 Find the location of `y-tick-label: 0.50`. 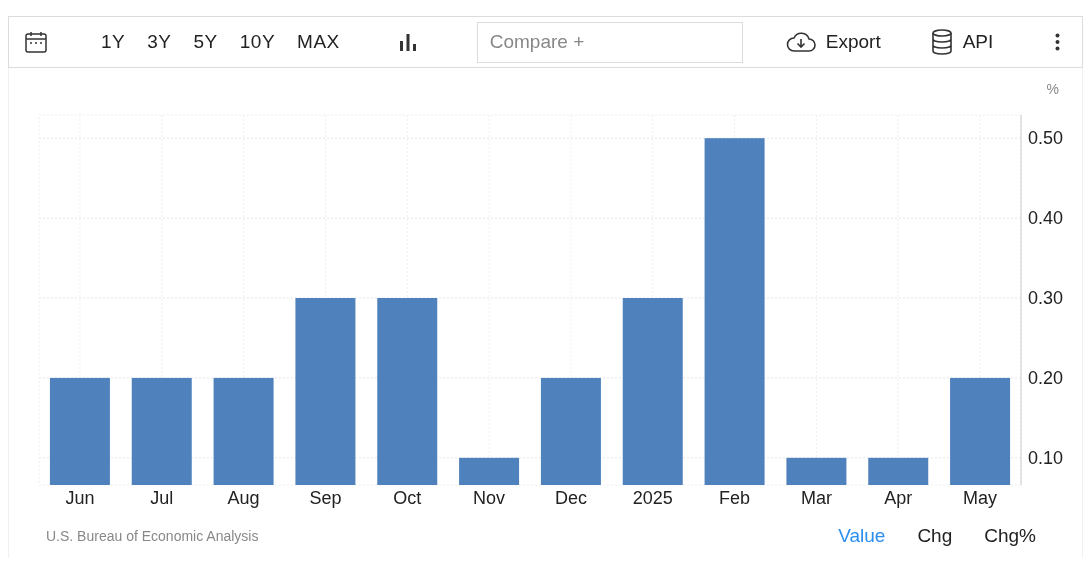

y-tick-label: 0.50 is located at coordinates (1046, 138).